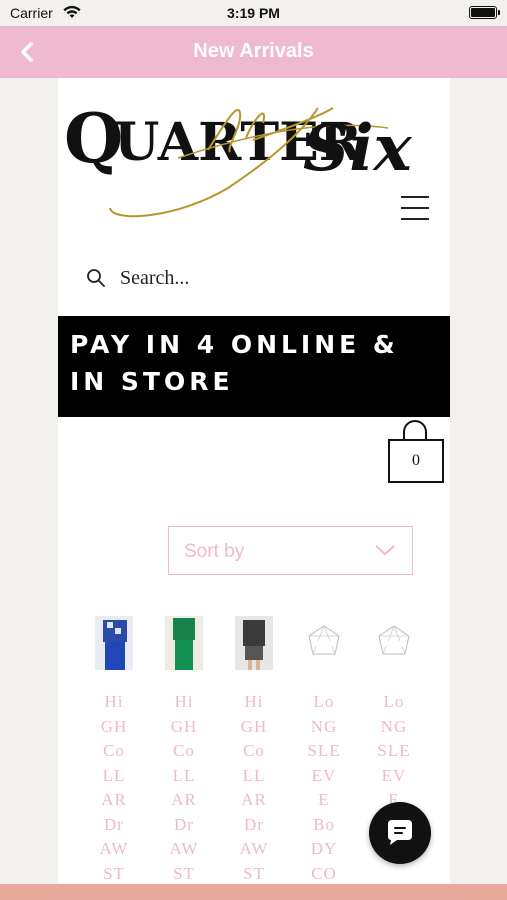 The width and height of the screenshot is (507, 900). I want to click on status-bar: Carrier 3:19 PM, so click(253, 13).